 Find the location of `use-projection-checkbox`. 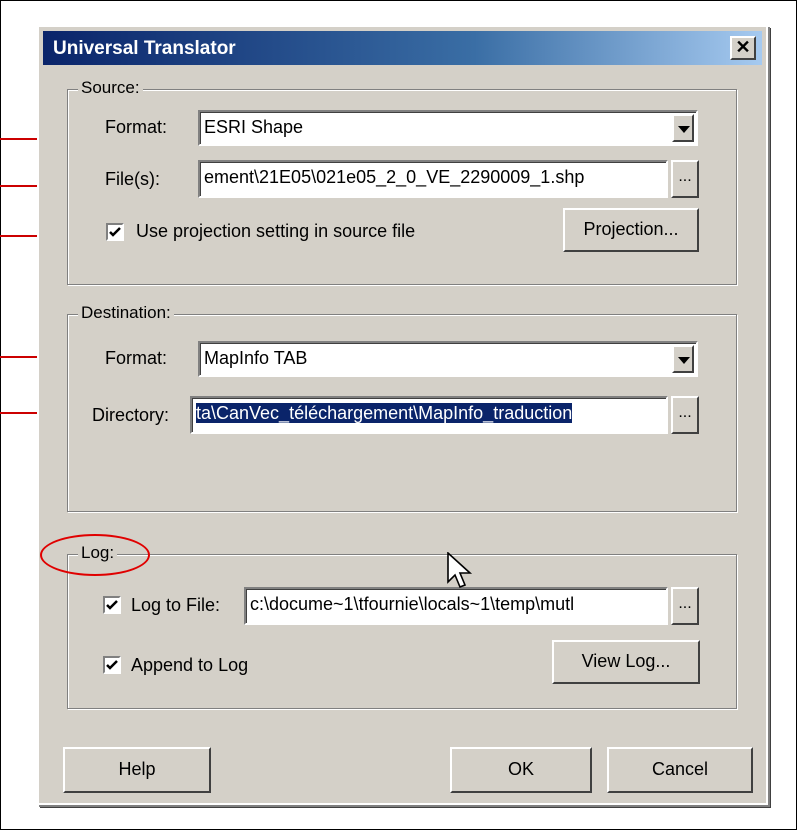

use-projection-checkbox is located at coordinates (115, 232).